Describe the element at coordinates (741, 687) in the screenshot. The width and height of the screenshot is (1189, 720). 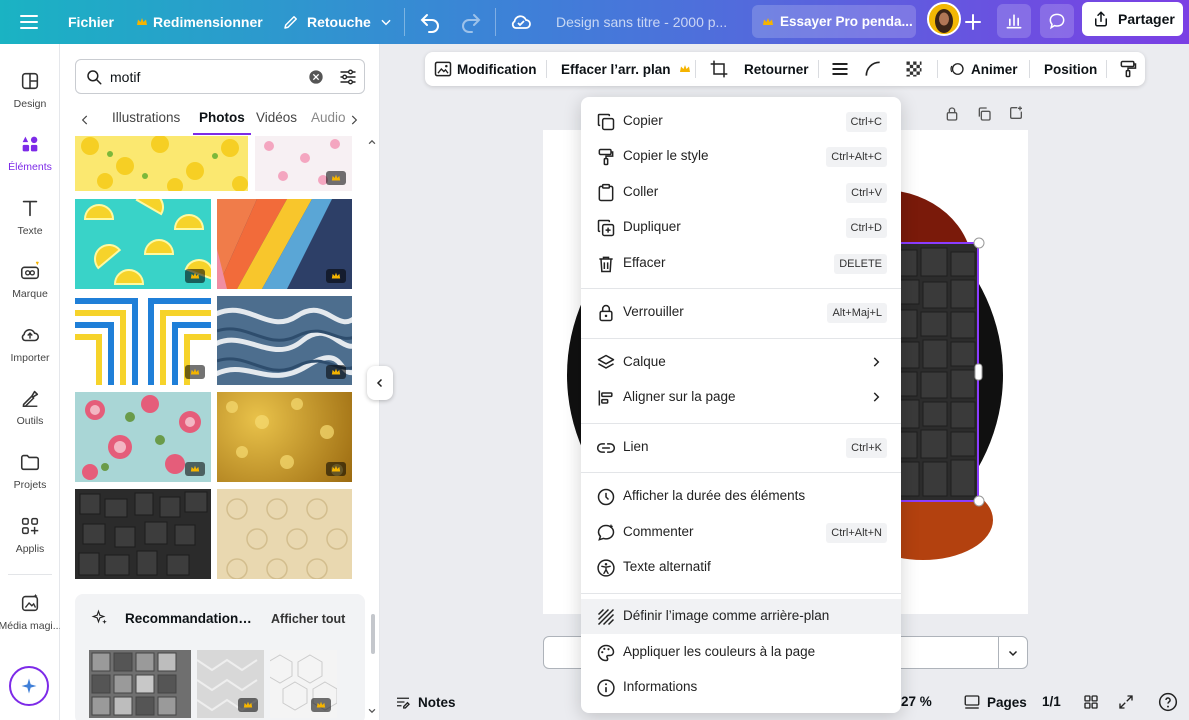
I see `menu-item-info: Informations` at that location.